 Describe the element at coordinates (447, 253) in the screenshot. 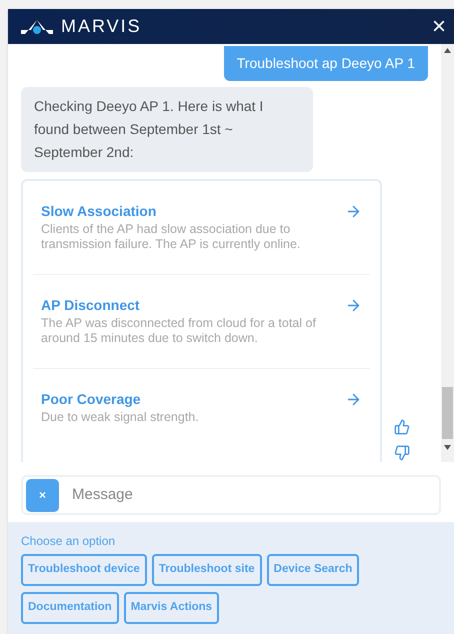

I see `scrollbar` at that location.